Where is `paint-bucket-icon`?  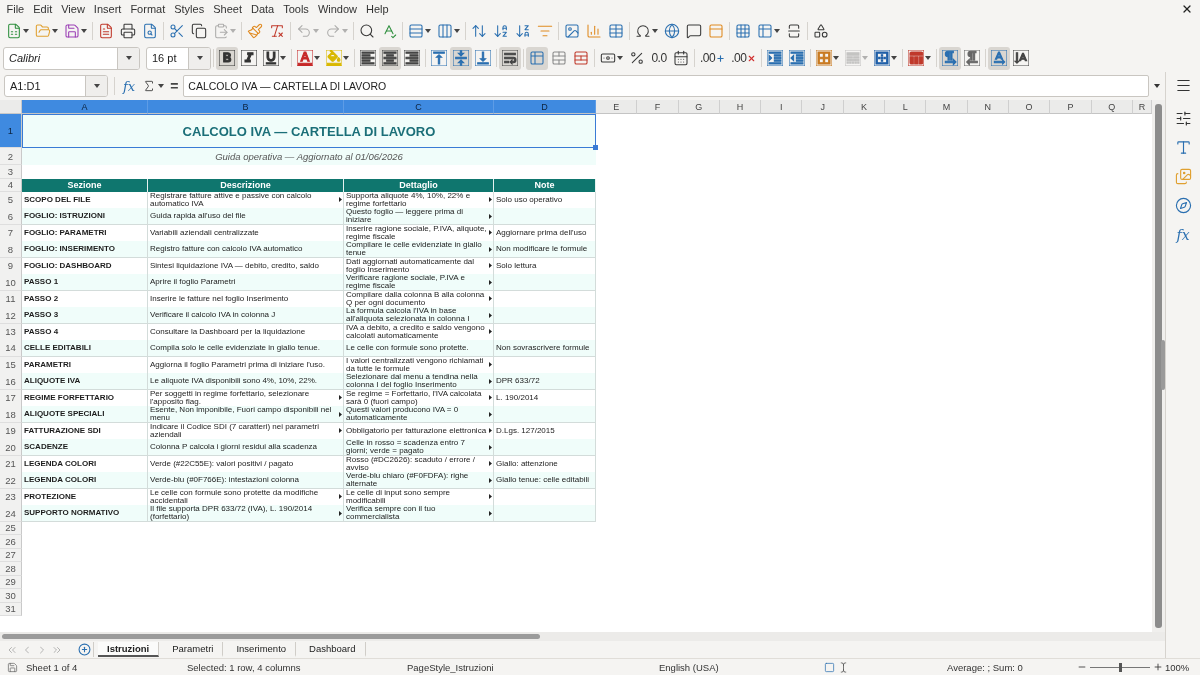
paint-bucket-icon is located at coordinates (334, 58).